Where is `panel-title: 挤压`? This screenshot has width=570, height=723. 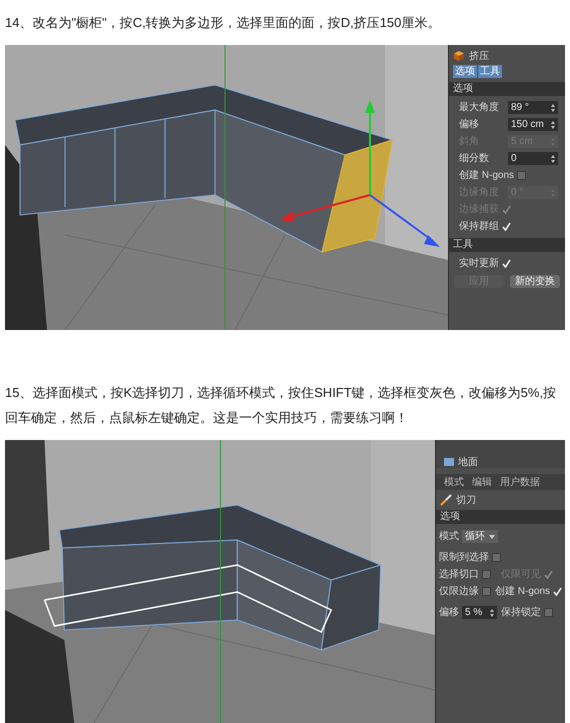 panel-title: 挤压 is located at coordinates (479, 57).